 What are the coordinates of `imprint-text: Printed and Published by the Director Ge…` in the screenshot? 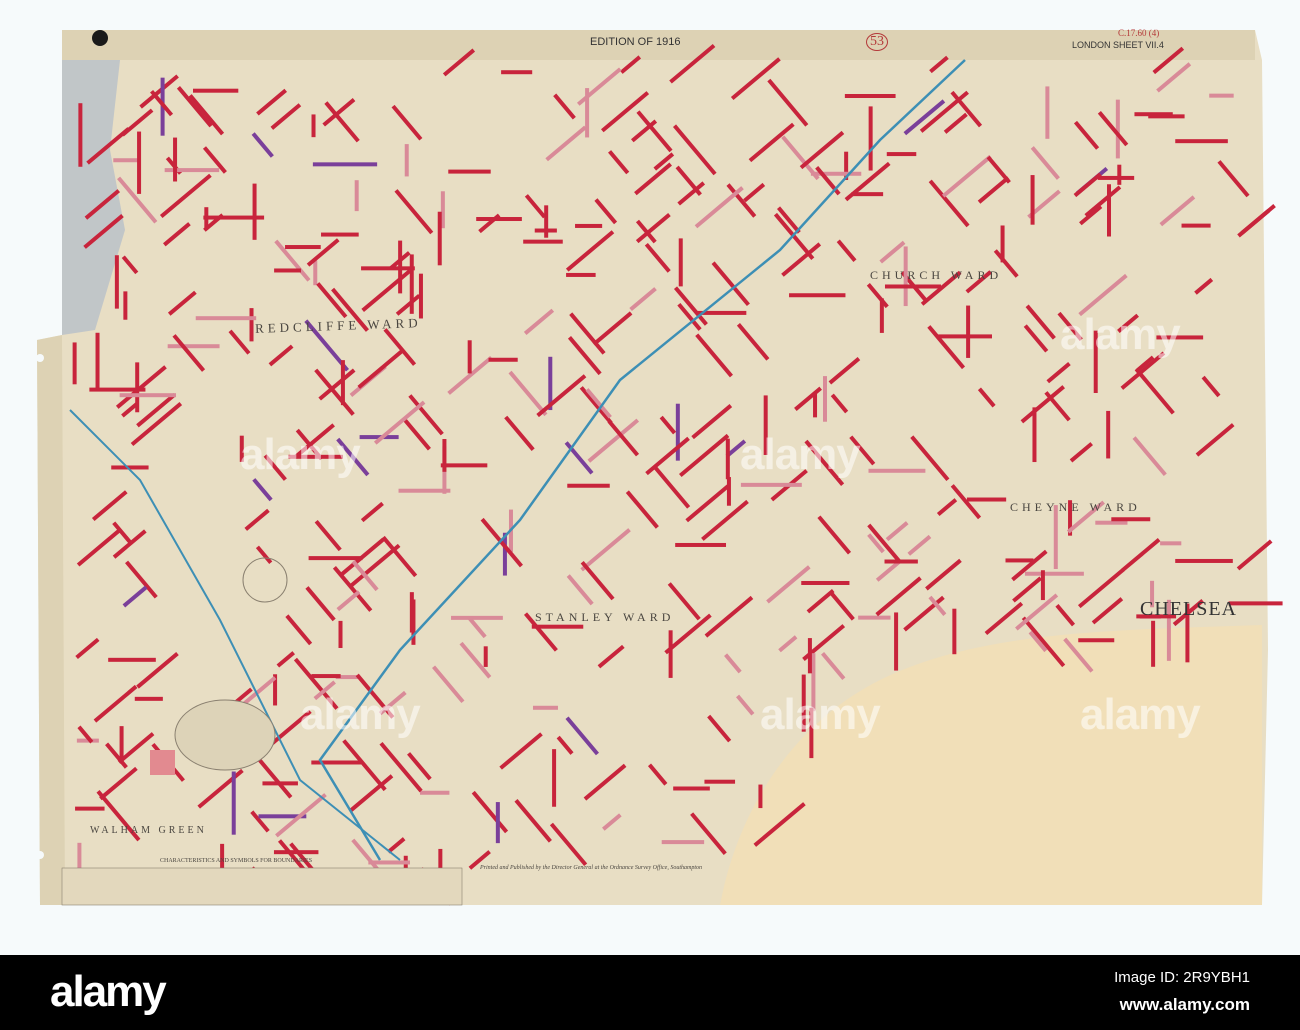 It's located at (591, 868).